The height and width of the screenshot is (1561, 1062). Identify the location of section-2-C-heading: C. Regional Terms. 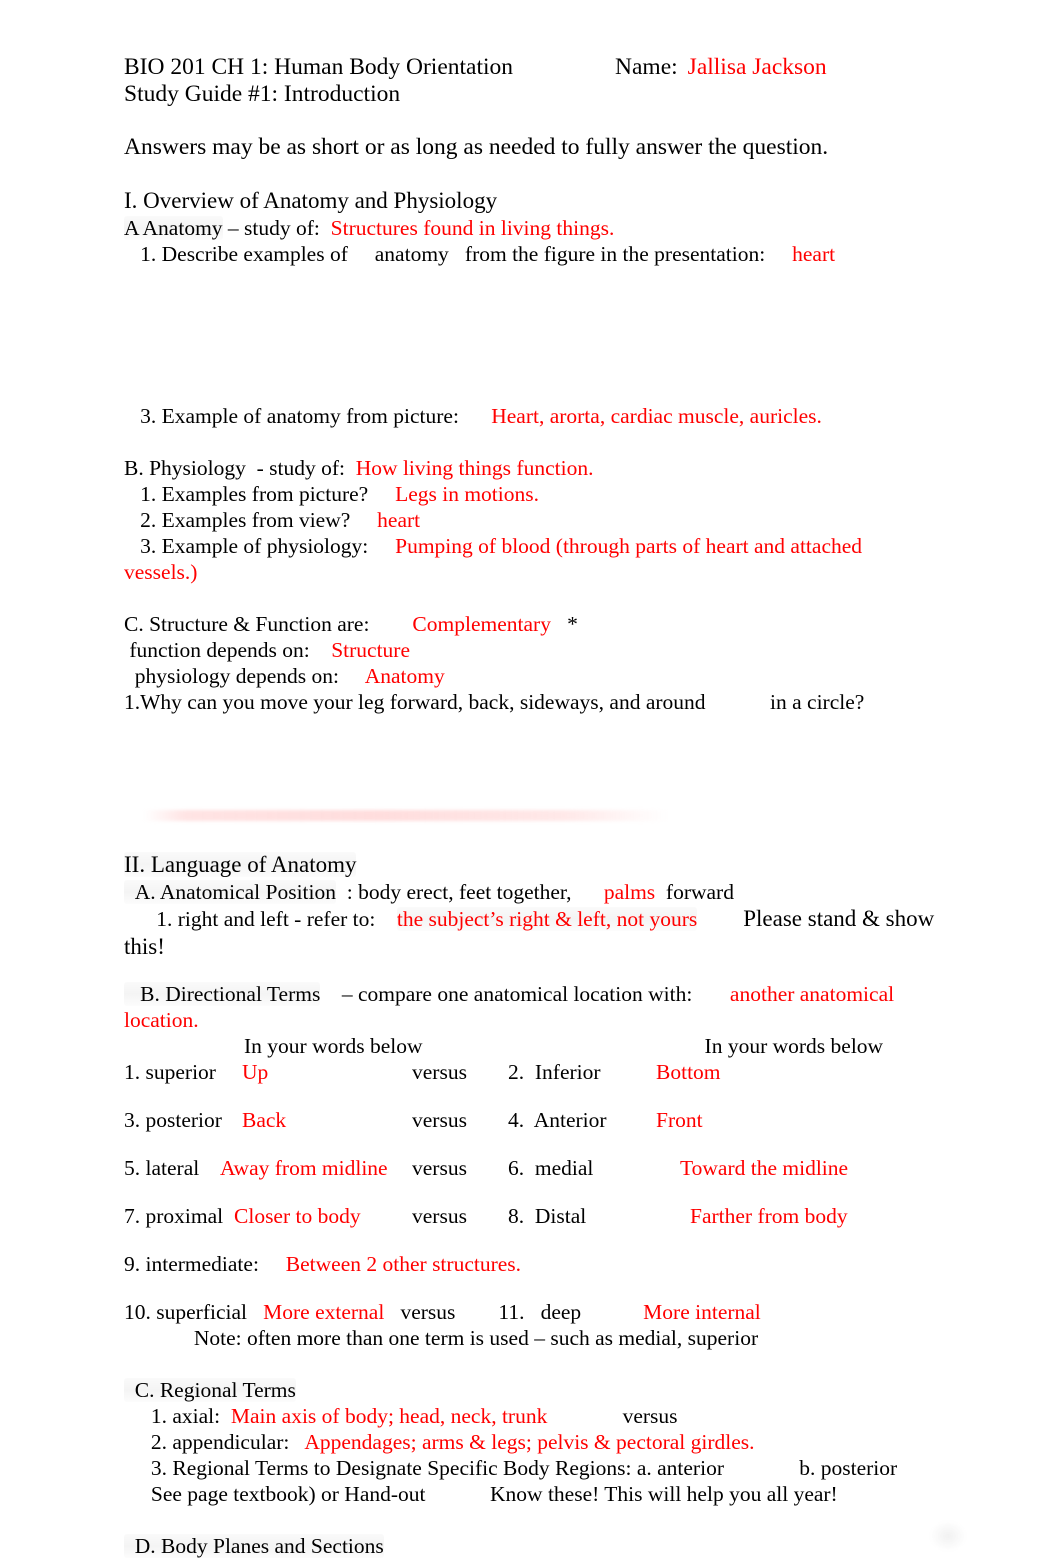
(544, 1390).